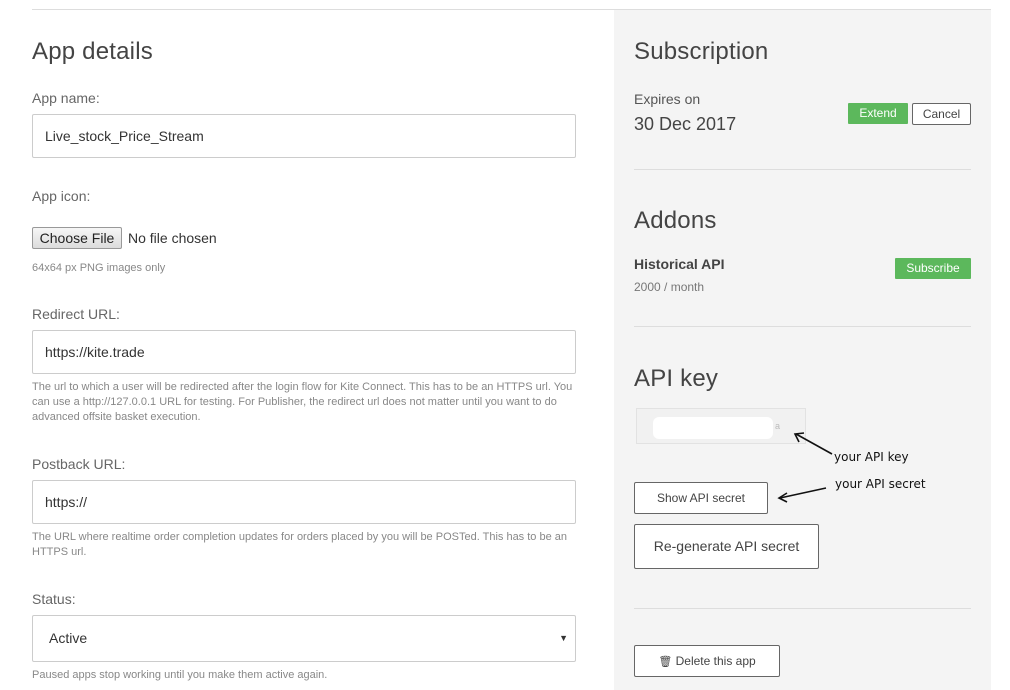  Describe the element at coordinates (304, 502) in the screenshot. I see `postback-url-input: https://` at that location.